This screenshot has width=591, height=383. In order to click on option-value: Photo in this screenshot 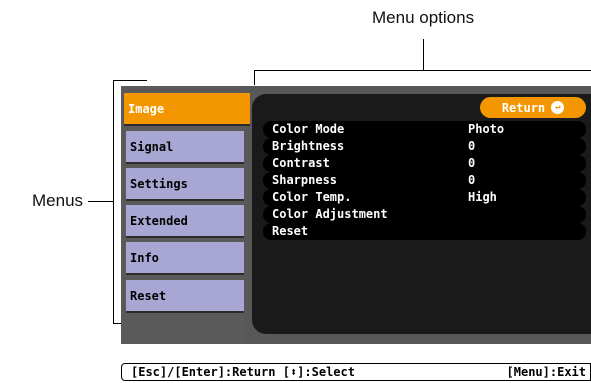, I will do `click(486, 129)`.